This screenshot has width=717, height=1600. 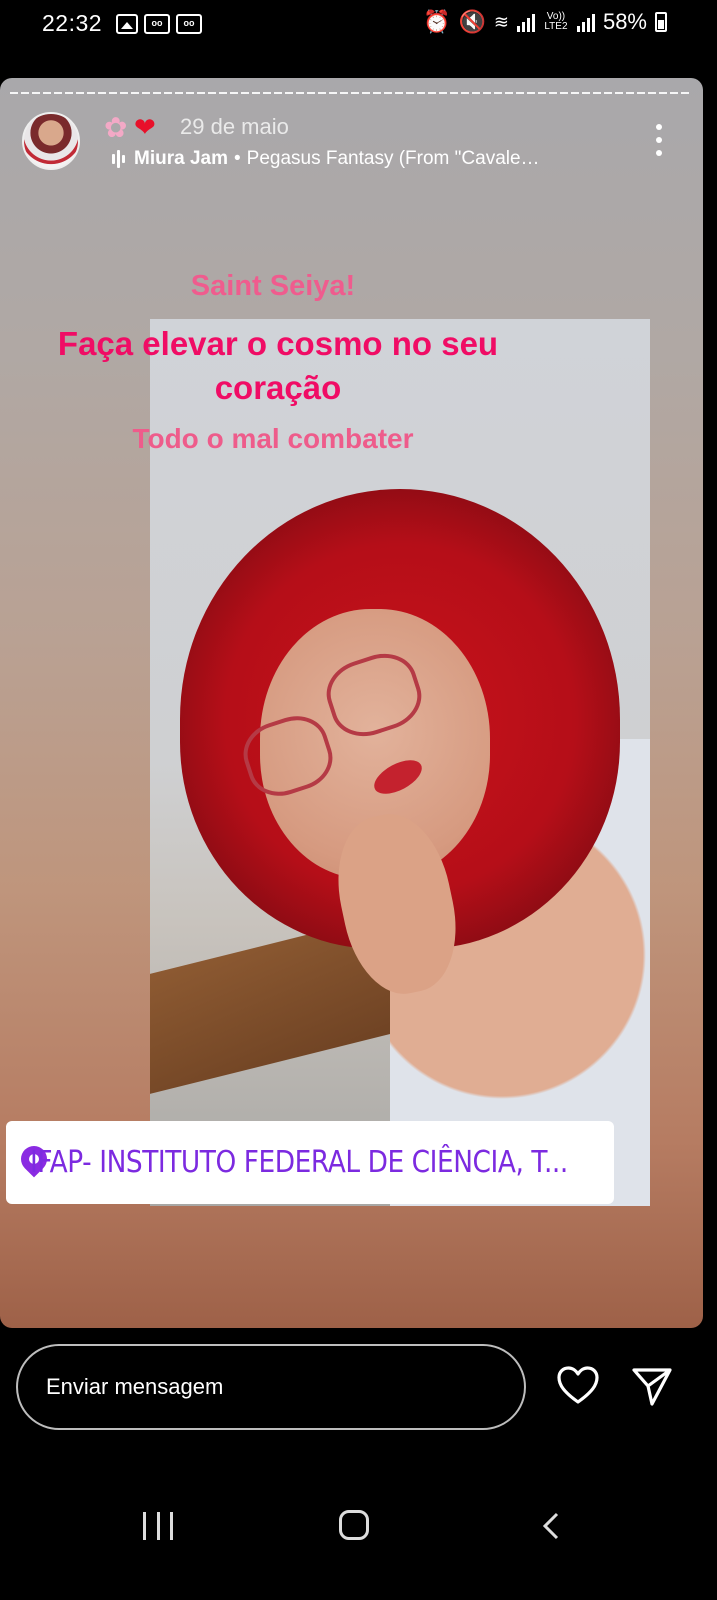 I want to click on story-username-emojis: ❤, so click(x=130, y=127).